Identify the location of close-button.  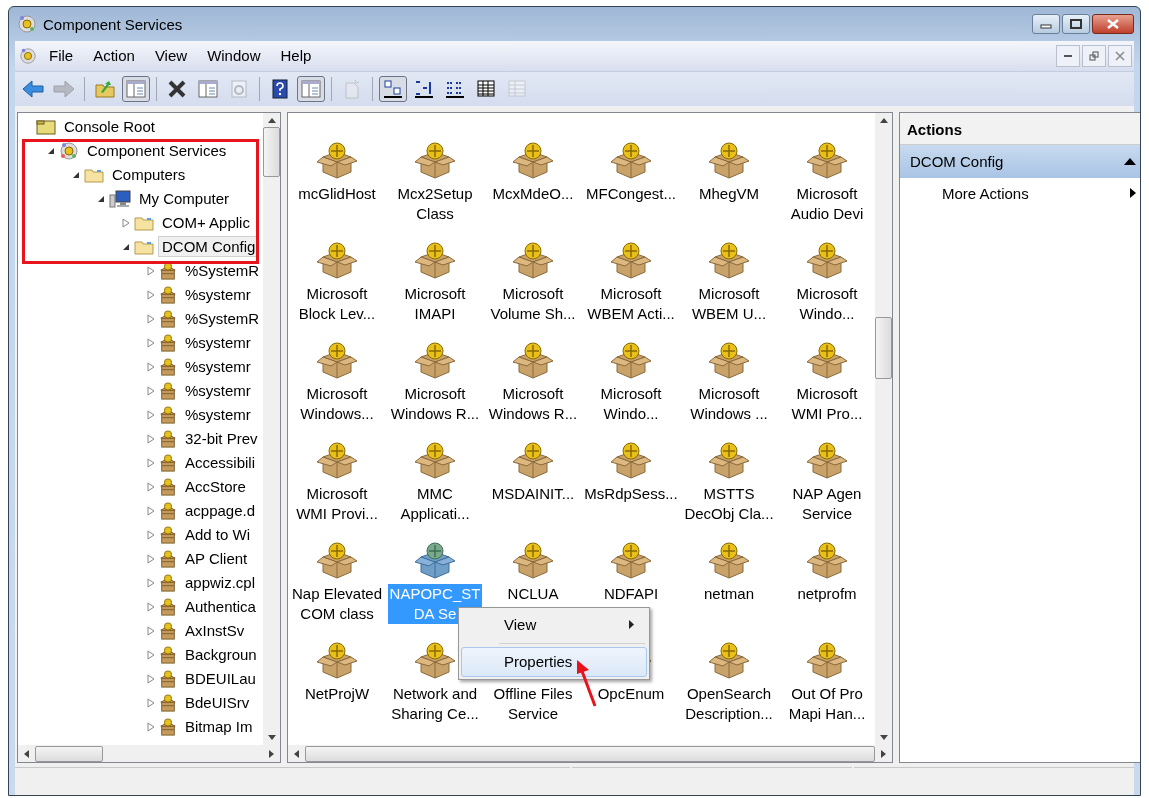
(1113, 24).